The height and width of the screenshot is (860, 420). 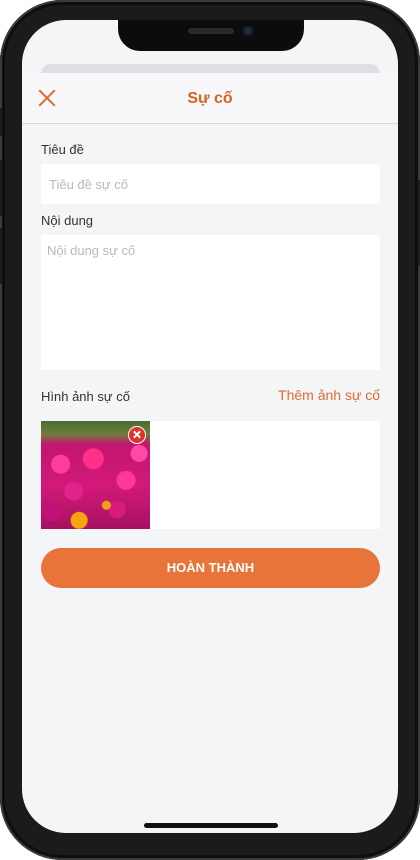 I want to click on content-textarea, so click(x=210, y=302).